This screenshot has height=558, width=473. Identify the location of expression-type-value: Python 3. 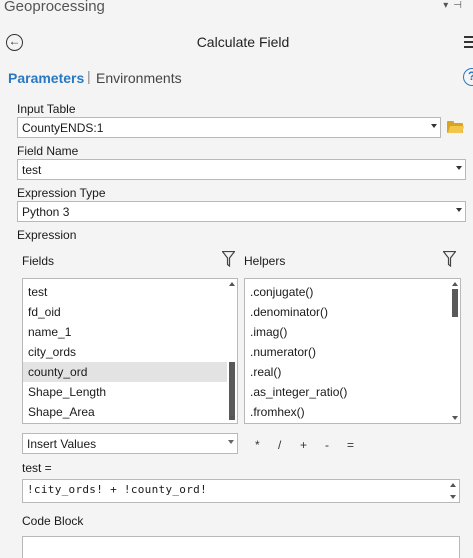
(46, 212).